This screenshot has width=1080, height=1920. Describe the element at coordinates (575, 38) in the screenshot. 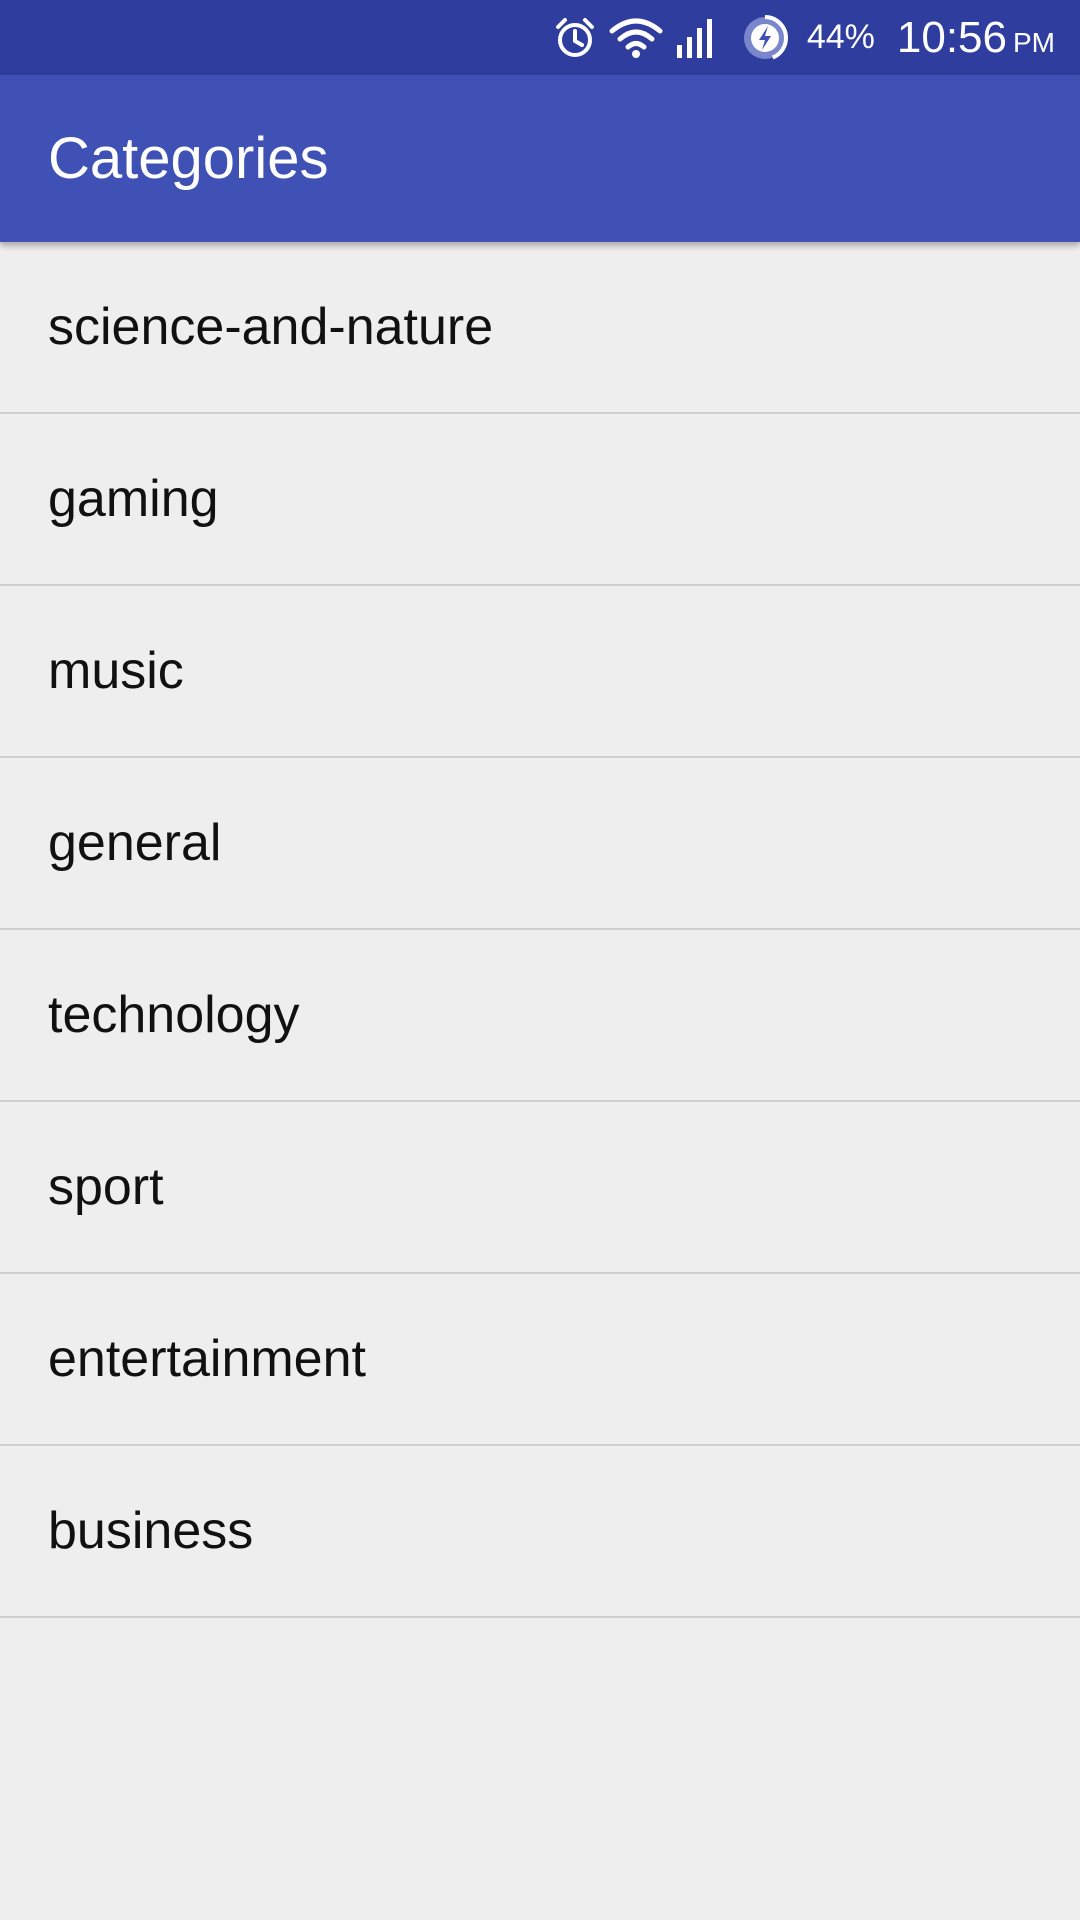

I see `alarm-icon` at that location.